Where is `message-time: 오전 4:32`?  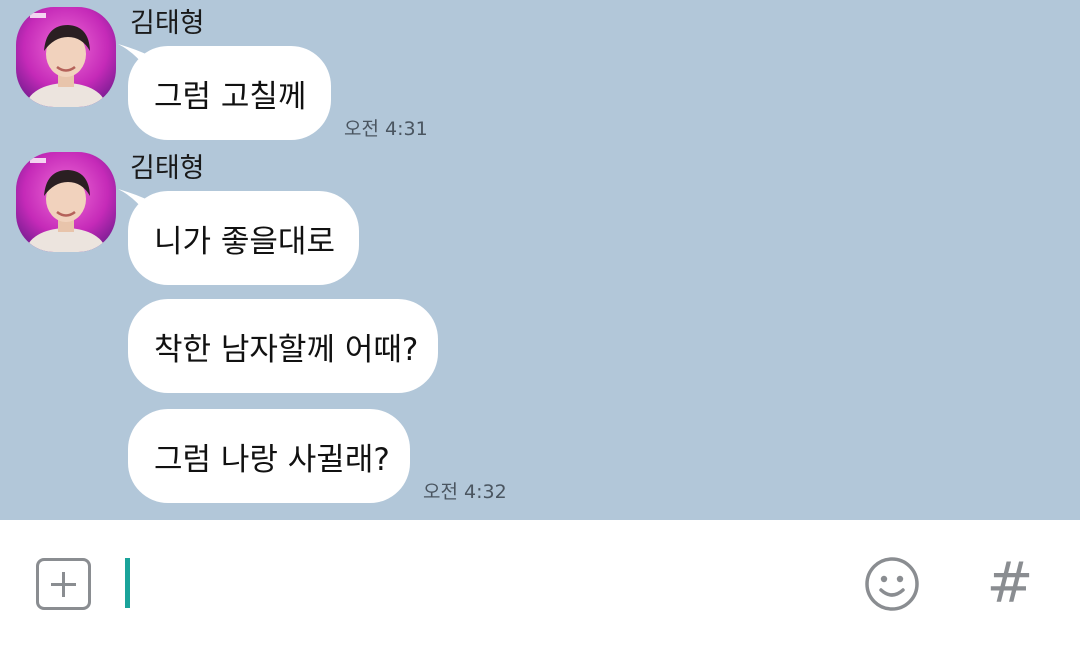 message-time: 오전 4:32 is located at coordinates (465, 492).